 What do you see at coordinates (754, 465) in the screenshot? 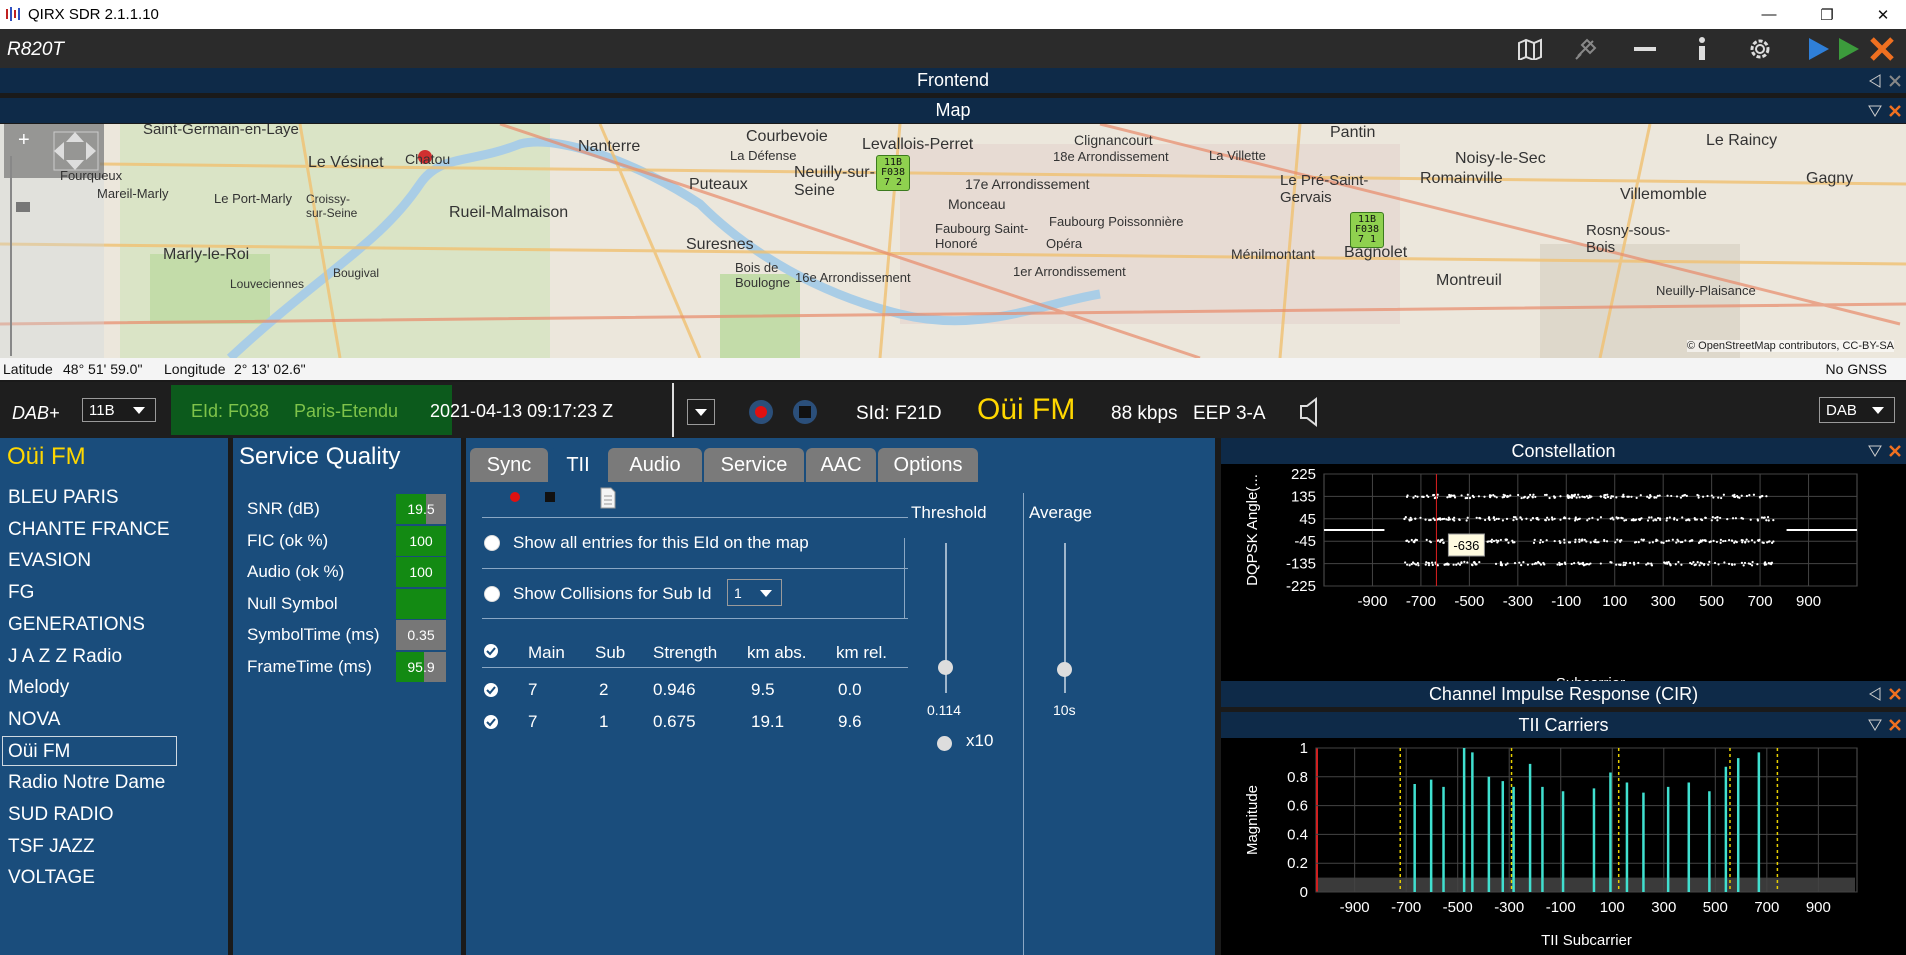
I see `tab-service: Service` at bounding box center [754, 465].